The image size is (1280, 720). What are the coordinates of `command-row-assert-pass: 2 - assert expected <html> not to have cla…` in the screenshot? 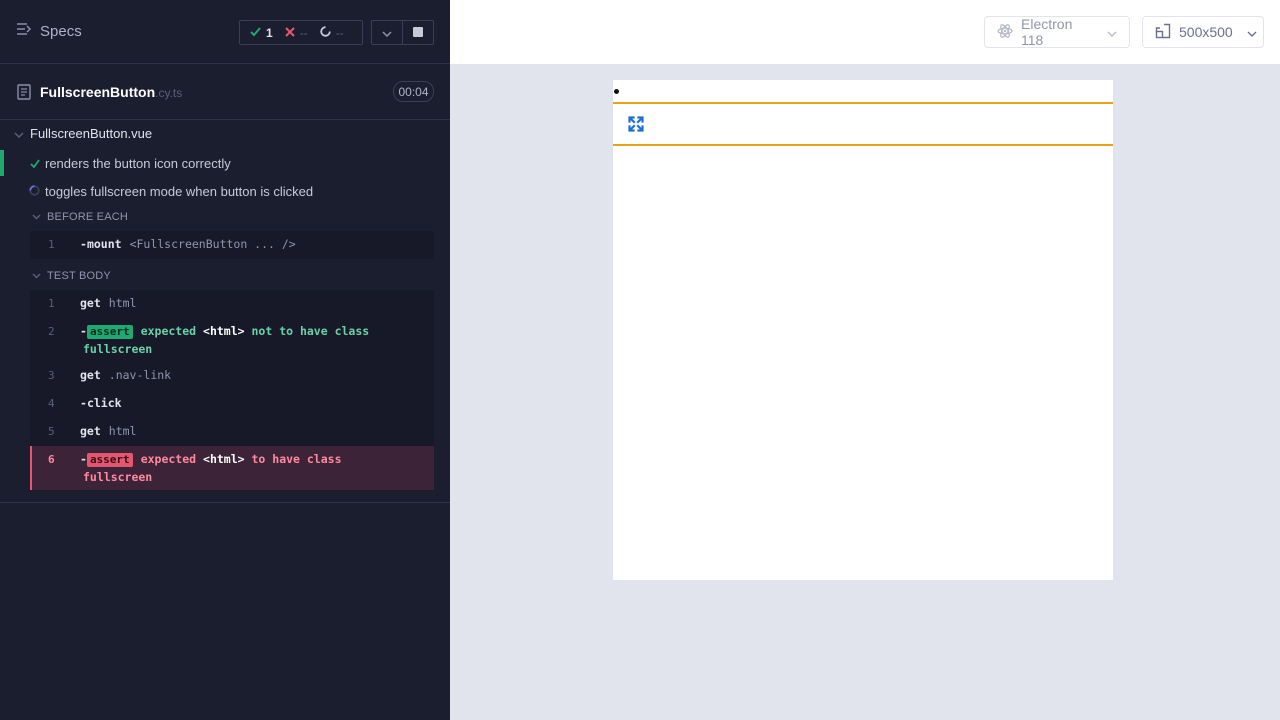 It's located at (232, 340).